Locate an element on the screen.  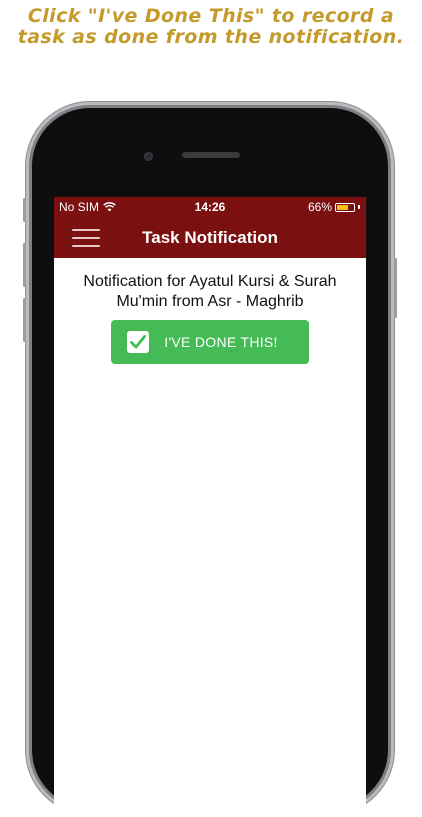
battery-level-fill is located at coordinates (342, 207).